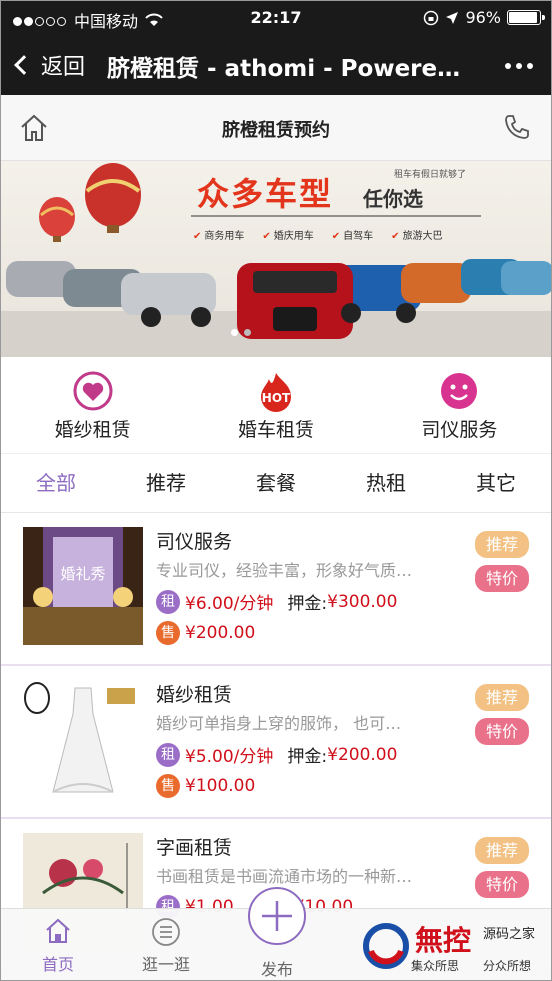  I want to click on tab-browse: 逛一逛, so click(166, 944).